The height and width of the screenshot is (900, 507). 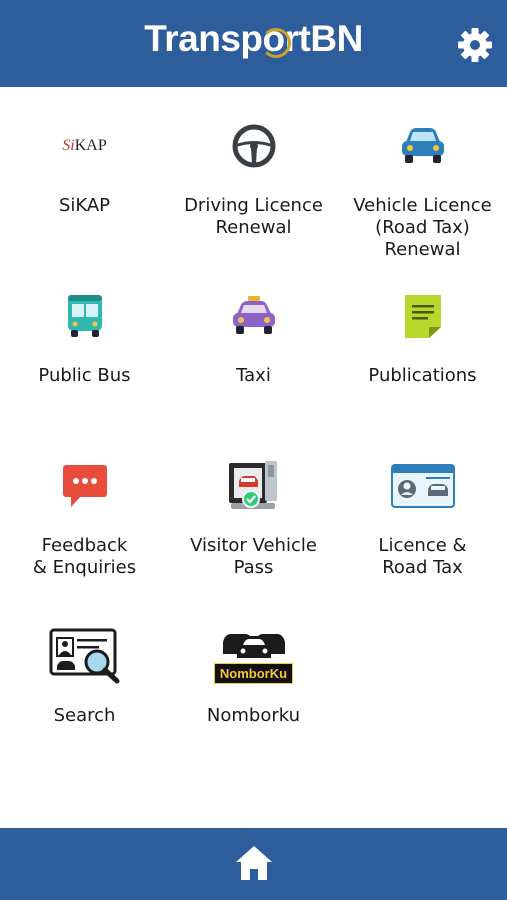 I want to click on licence-card-icon, so click(x=422, y=486).